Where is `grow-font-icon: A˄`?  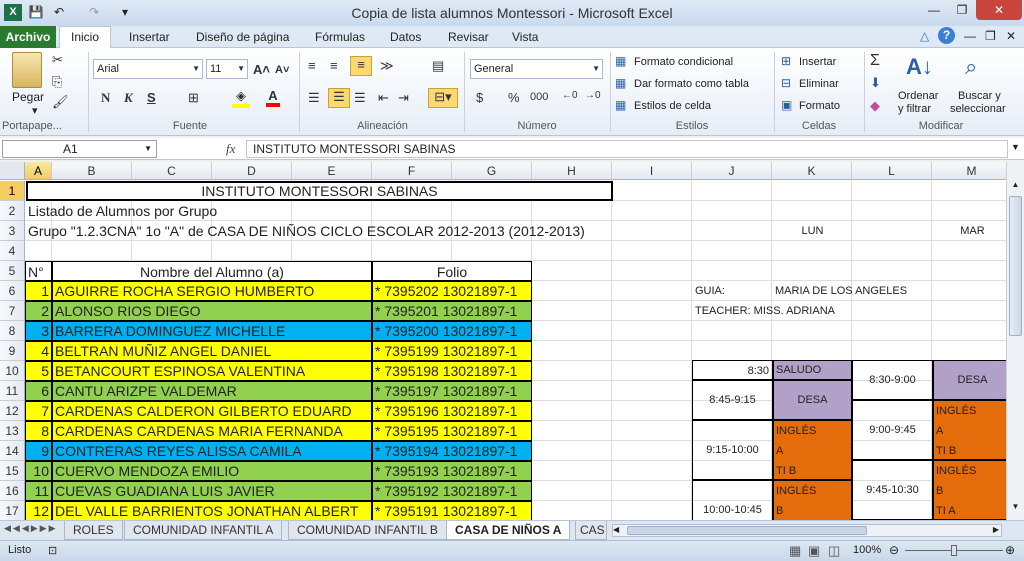 grow-font-icon: A˄ is located at coordinates (261, 69).